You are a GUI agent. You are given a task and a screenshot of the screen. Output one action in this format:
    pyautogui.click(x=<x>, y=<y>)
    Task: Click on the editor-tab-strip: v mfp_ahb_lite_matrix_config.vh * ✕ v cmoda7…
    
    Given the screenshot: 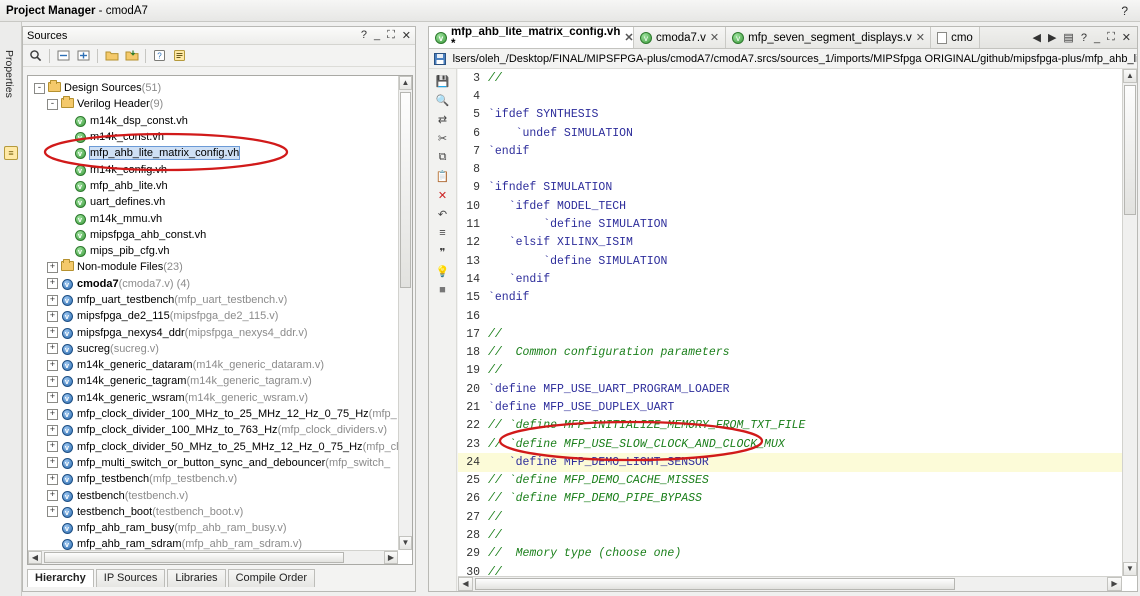 What is the action you would take?
    pyautogui.click(x=783, y=38)
    